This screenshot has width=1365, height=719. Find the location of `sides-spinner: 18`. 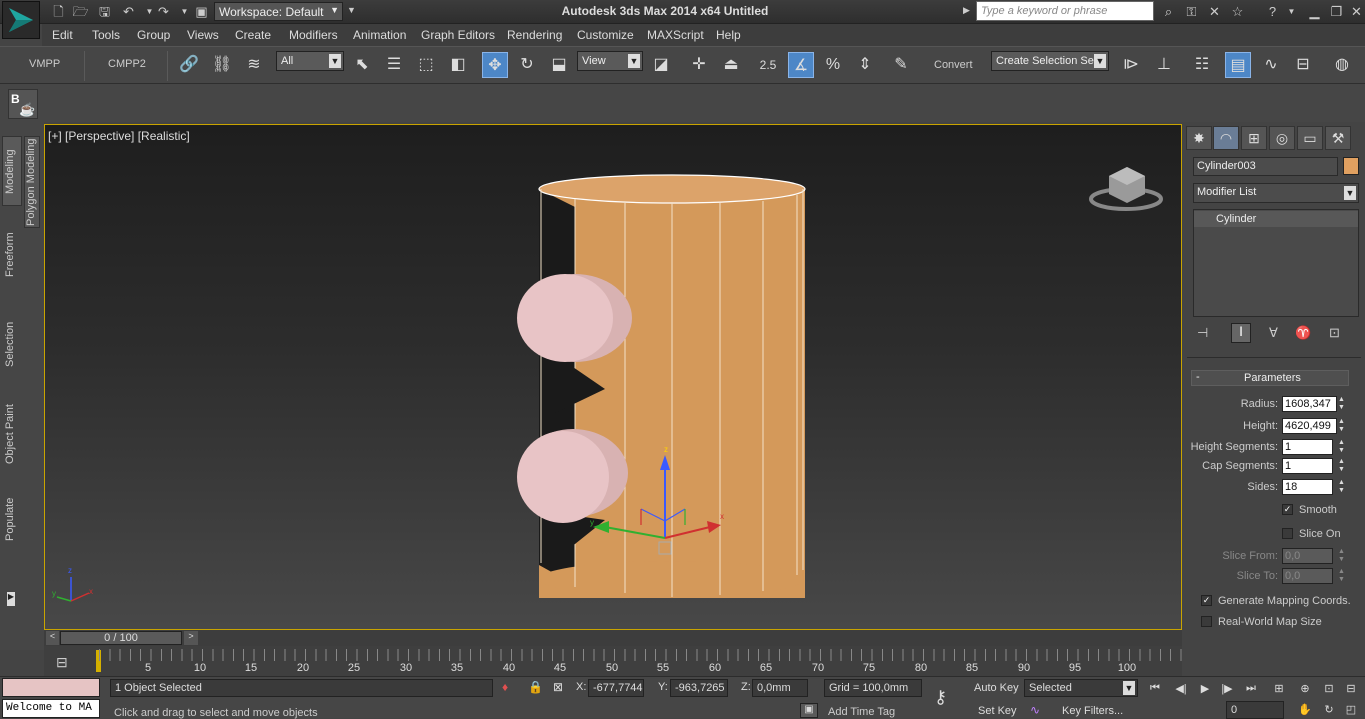

sides-spinner: 18 is located at coordinates (1307, 487).